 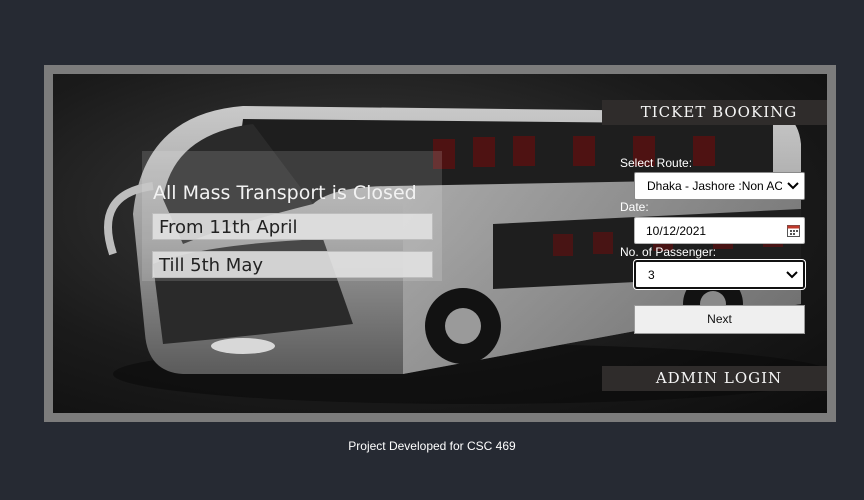 I want to click on date-label: Date:, so click(x=634, y=207).